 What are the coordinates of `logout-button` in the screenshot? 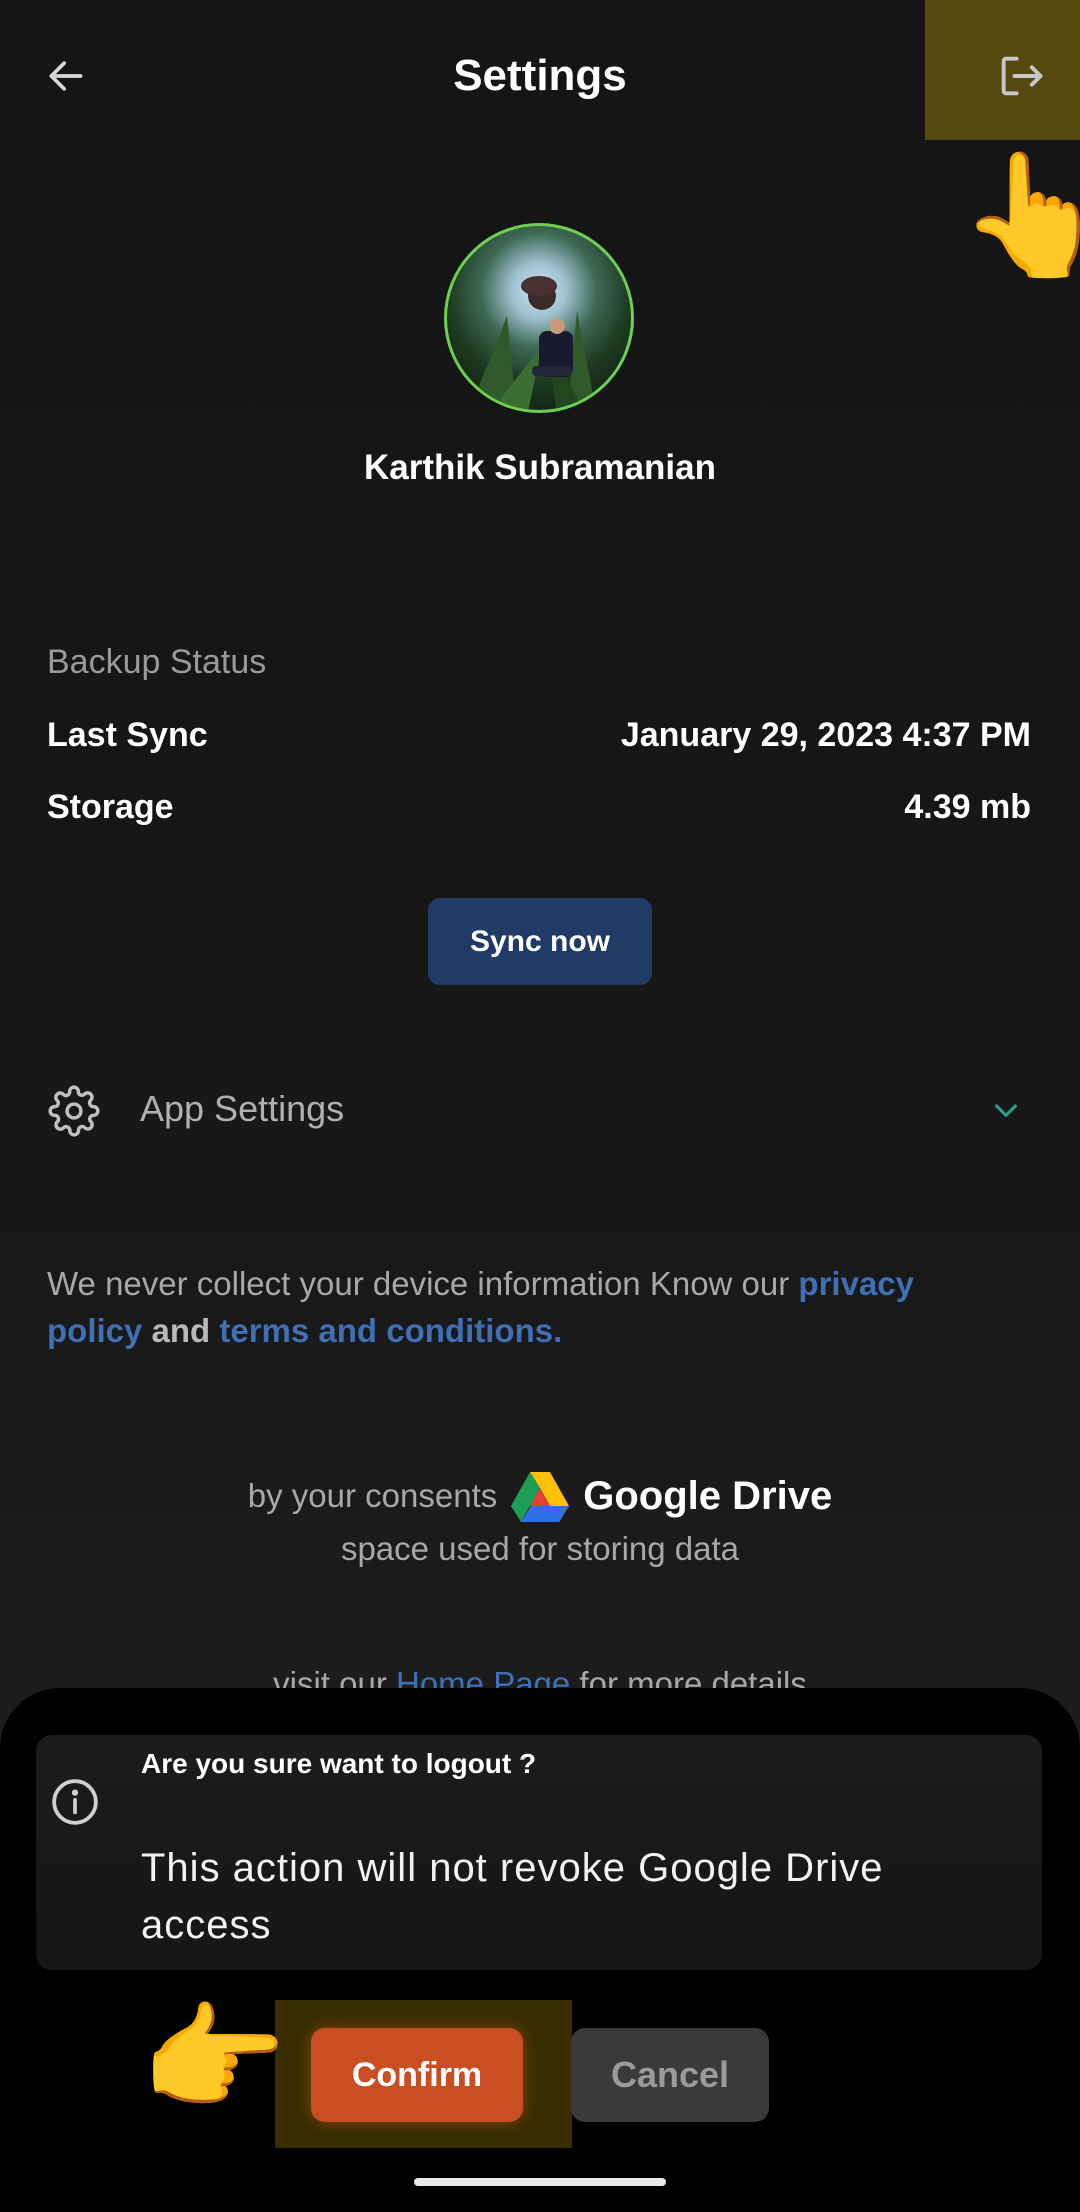 It's located at (1021, 76).